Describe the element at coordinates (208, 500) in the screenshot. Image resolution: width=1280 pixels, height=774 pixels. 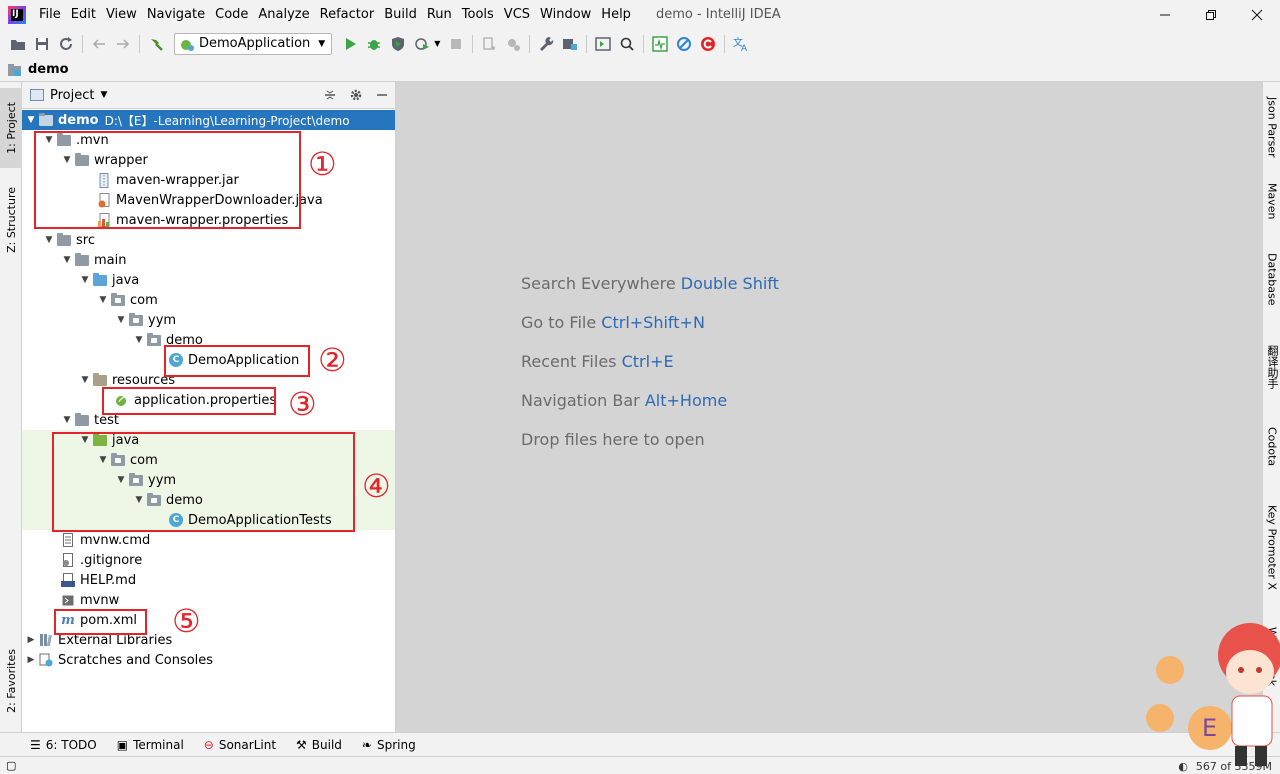
I see `tree-item-test-demo: ▼ demo` at that location.